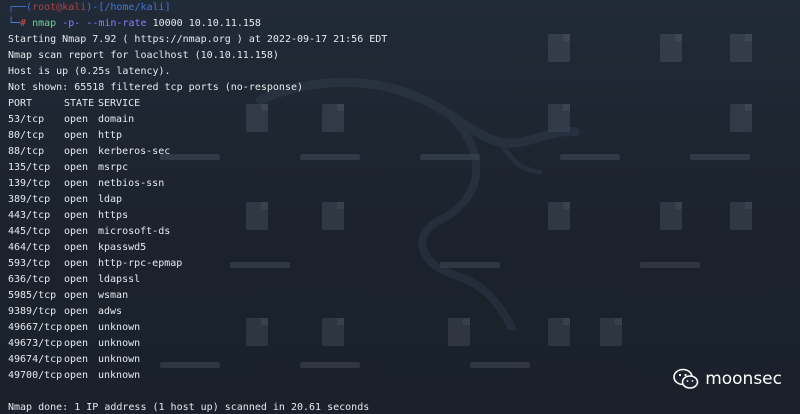 This screenshot has height=414, width=800. What do you see at coordinates (29, 263) in the screenshot?
I see `port-cell: 593/tcp` at bounding box center [29, 263].